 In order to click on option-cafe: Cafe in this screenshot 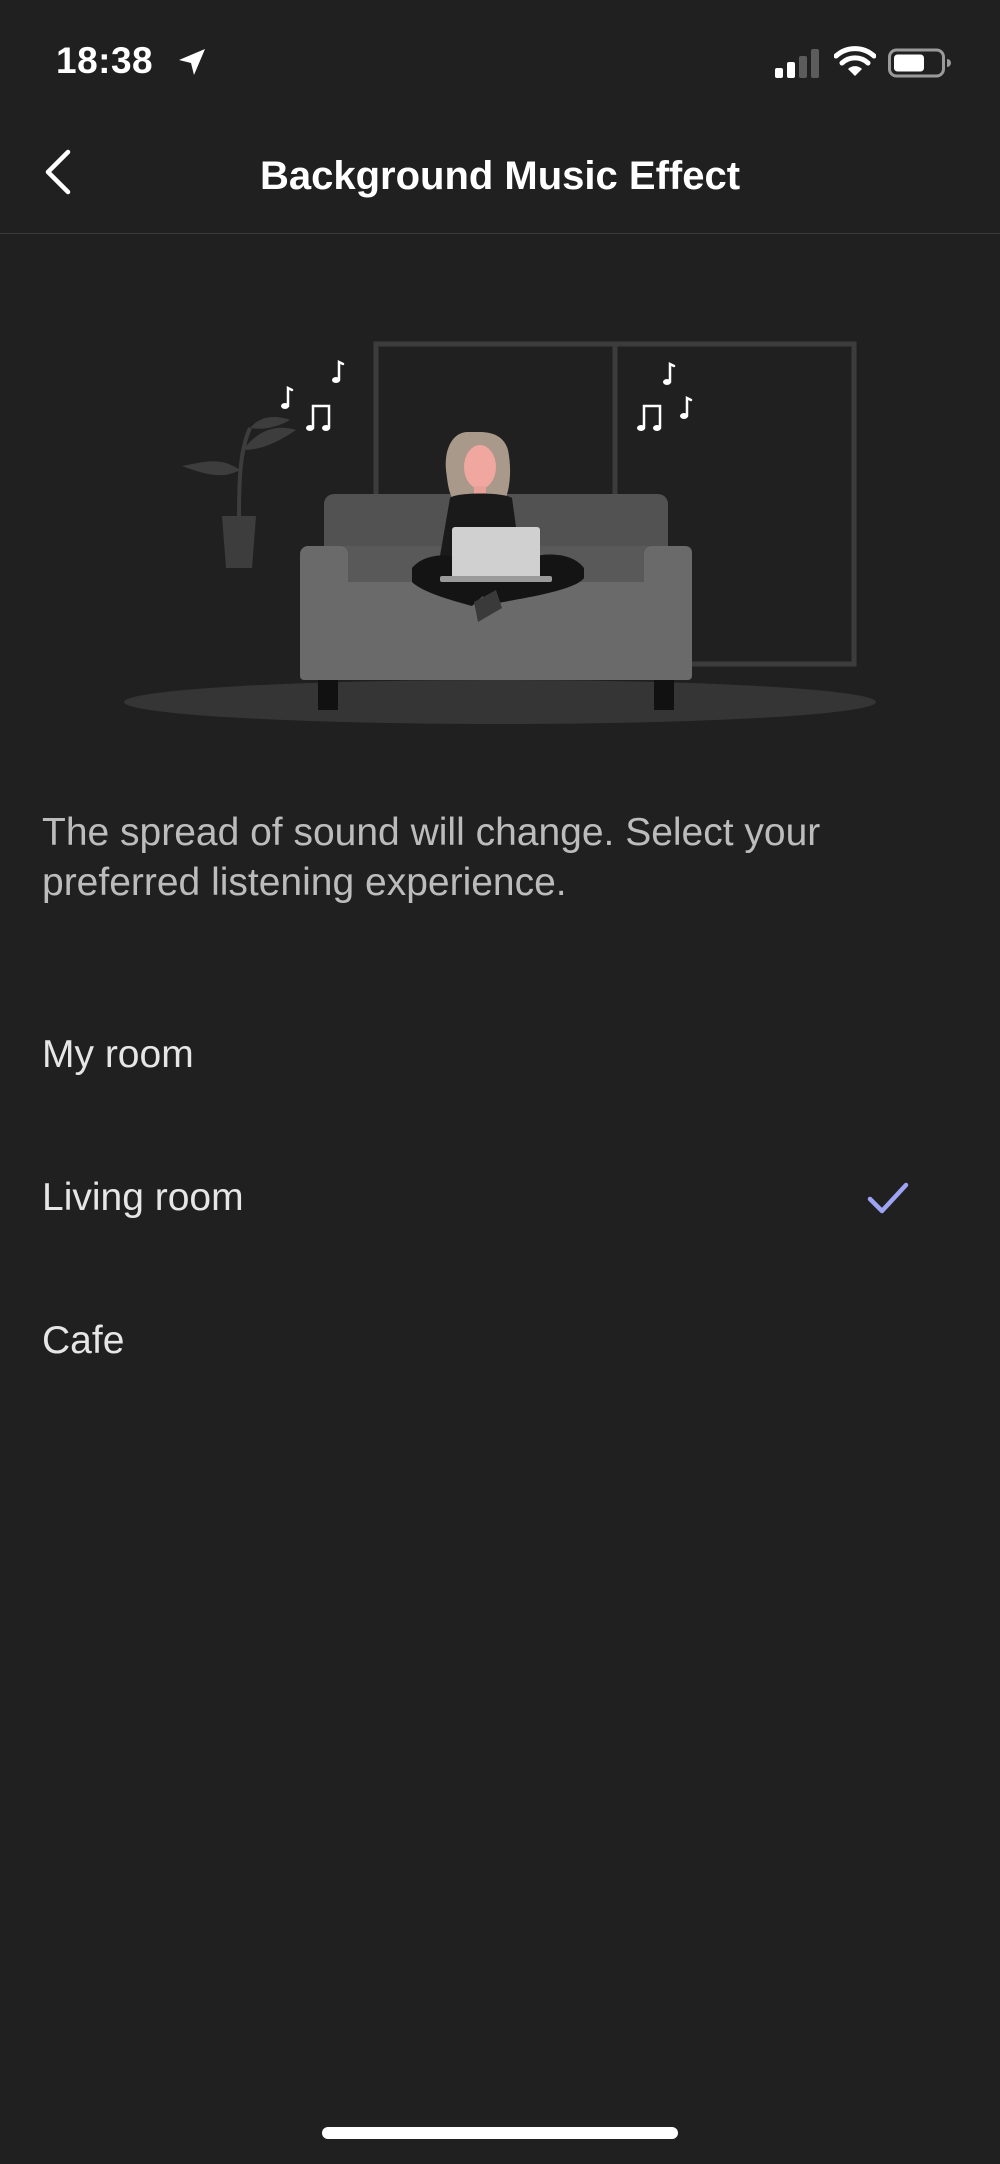, I will do `click(500, 1342)`.